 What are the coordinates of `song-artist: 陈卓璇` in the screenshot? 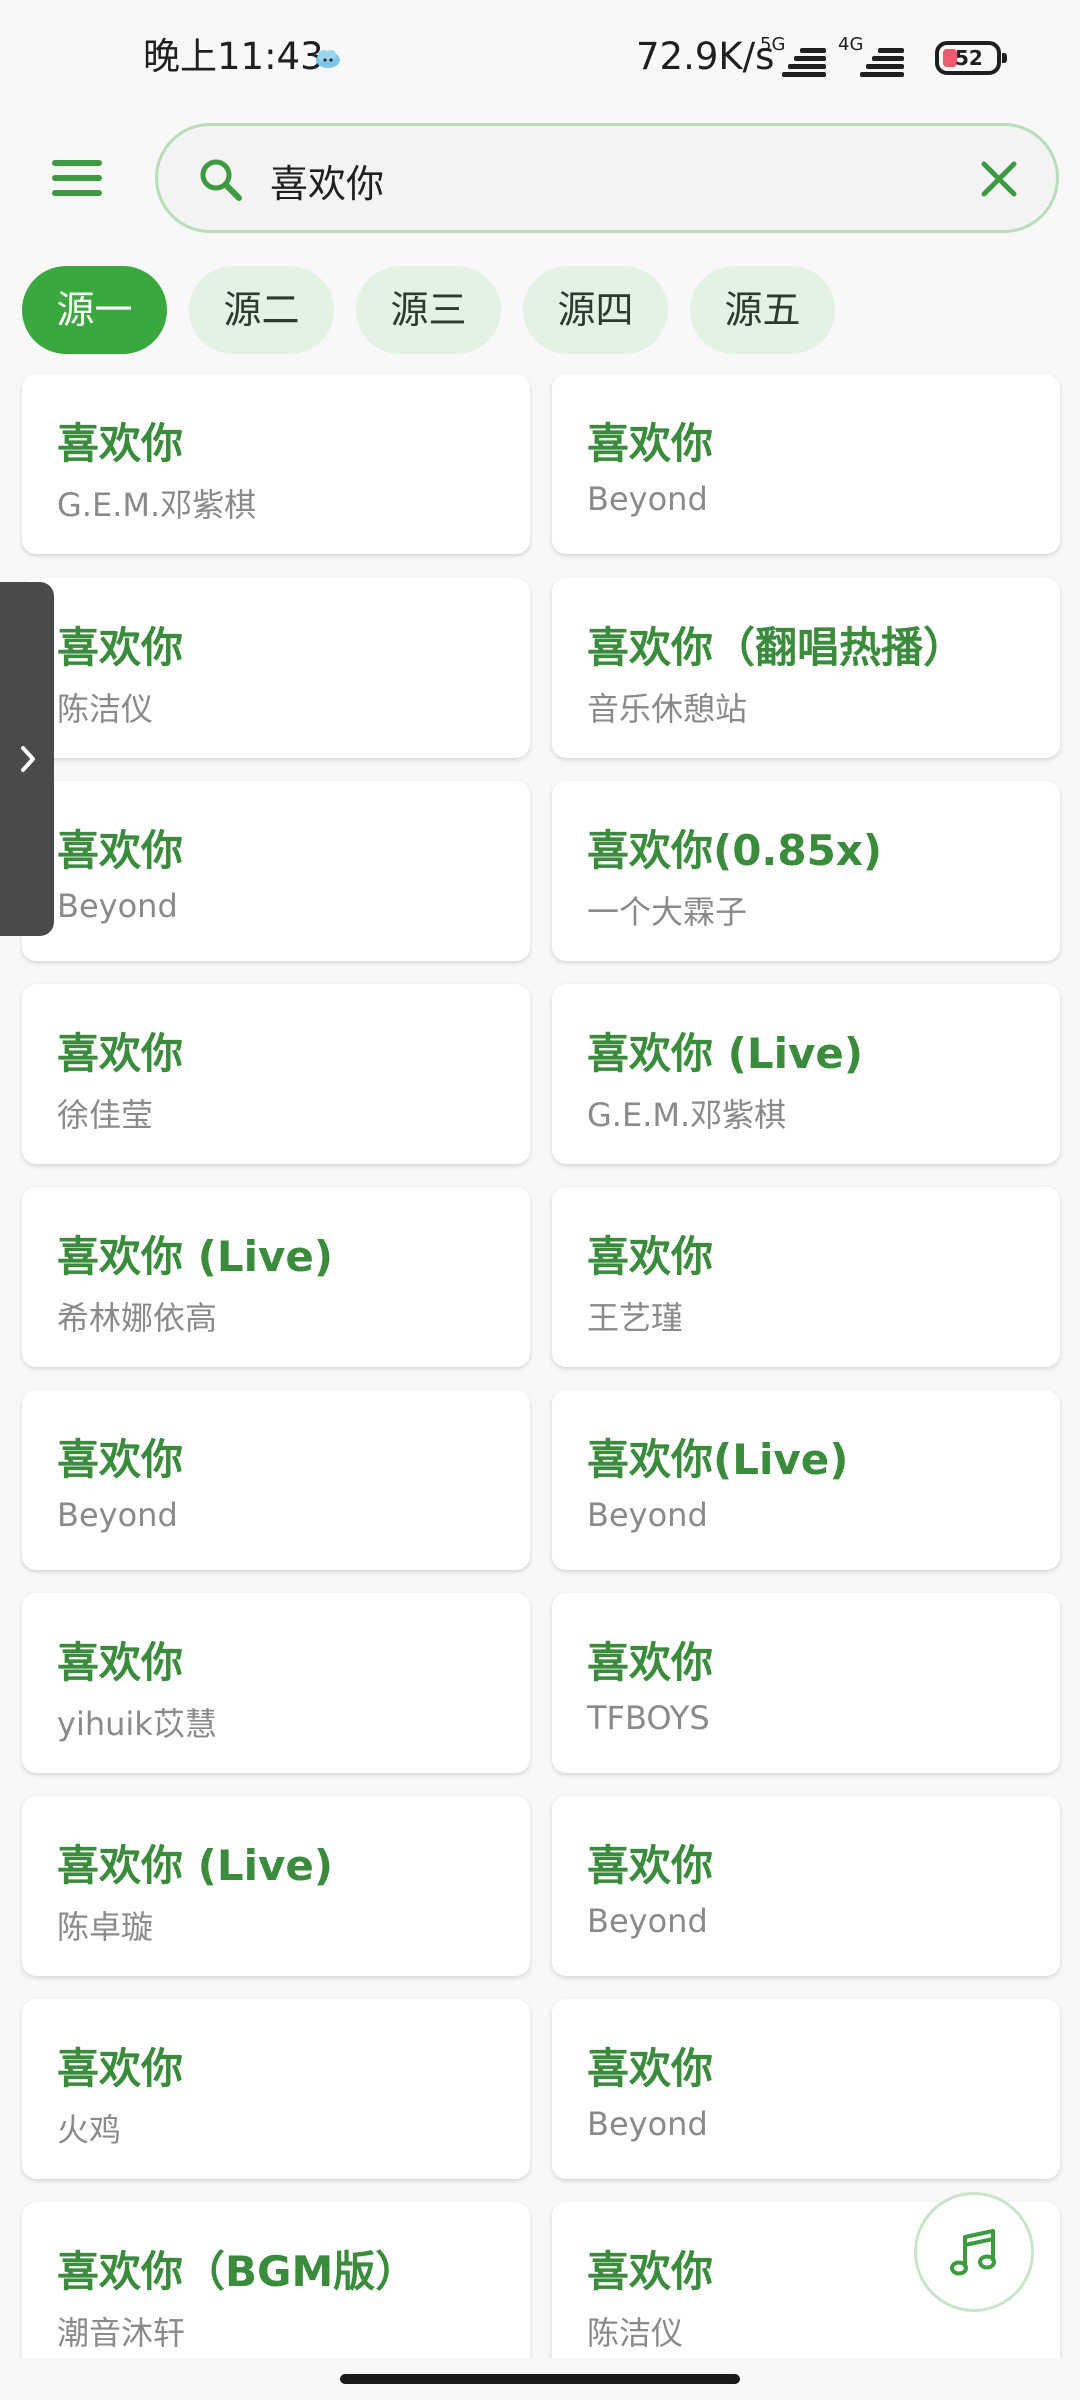 It's located at (105, 1927).